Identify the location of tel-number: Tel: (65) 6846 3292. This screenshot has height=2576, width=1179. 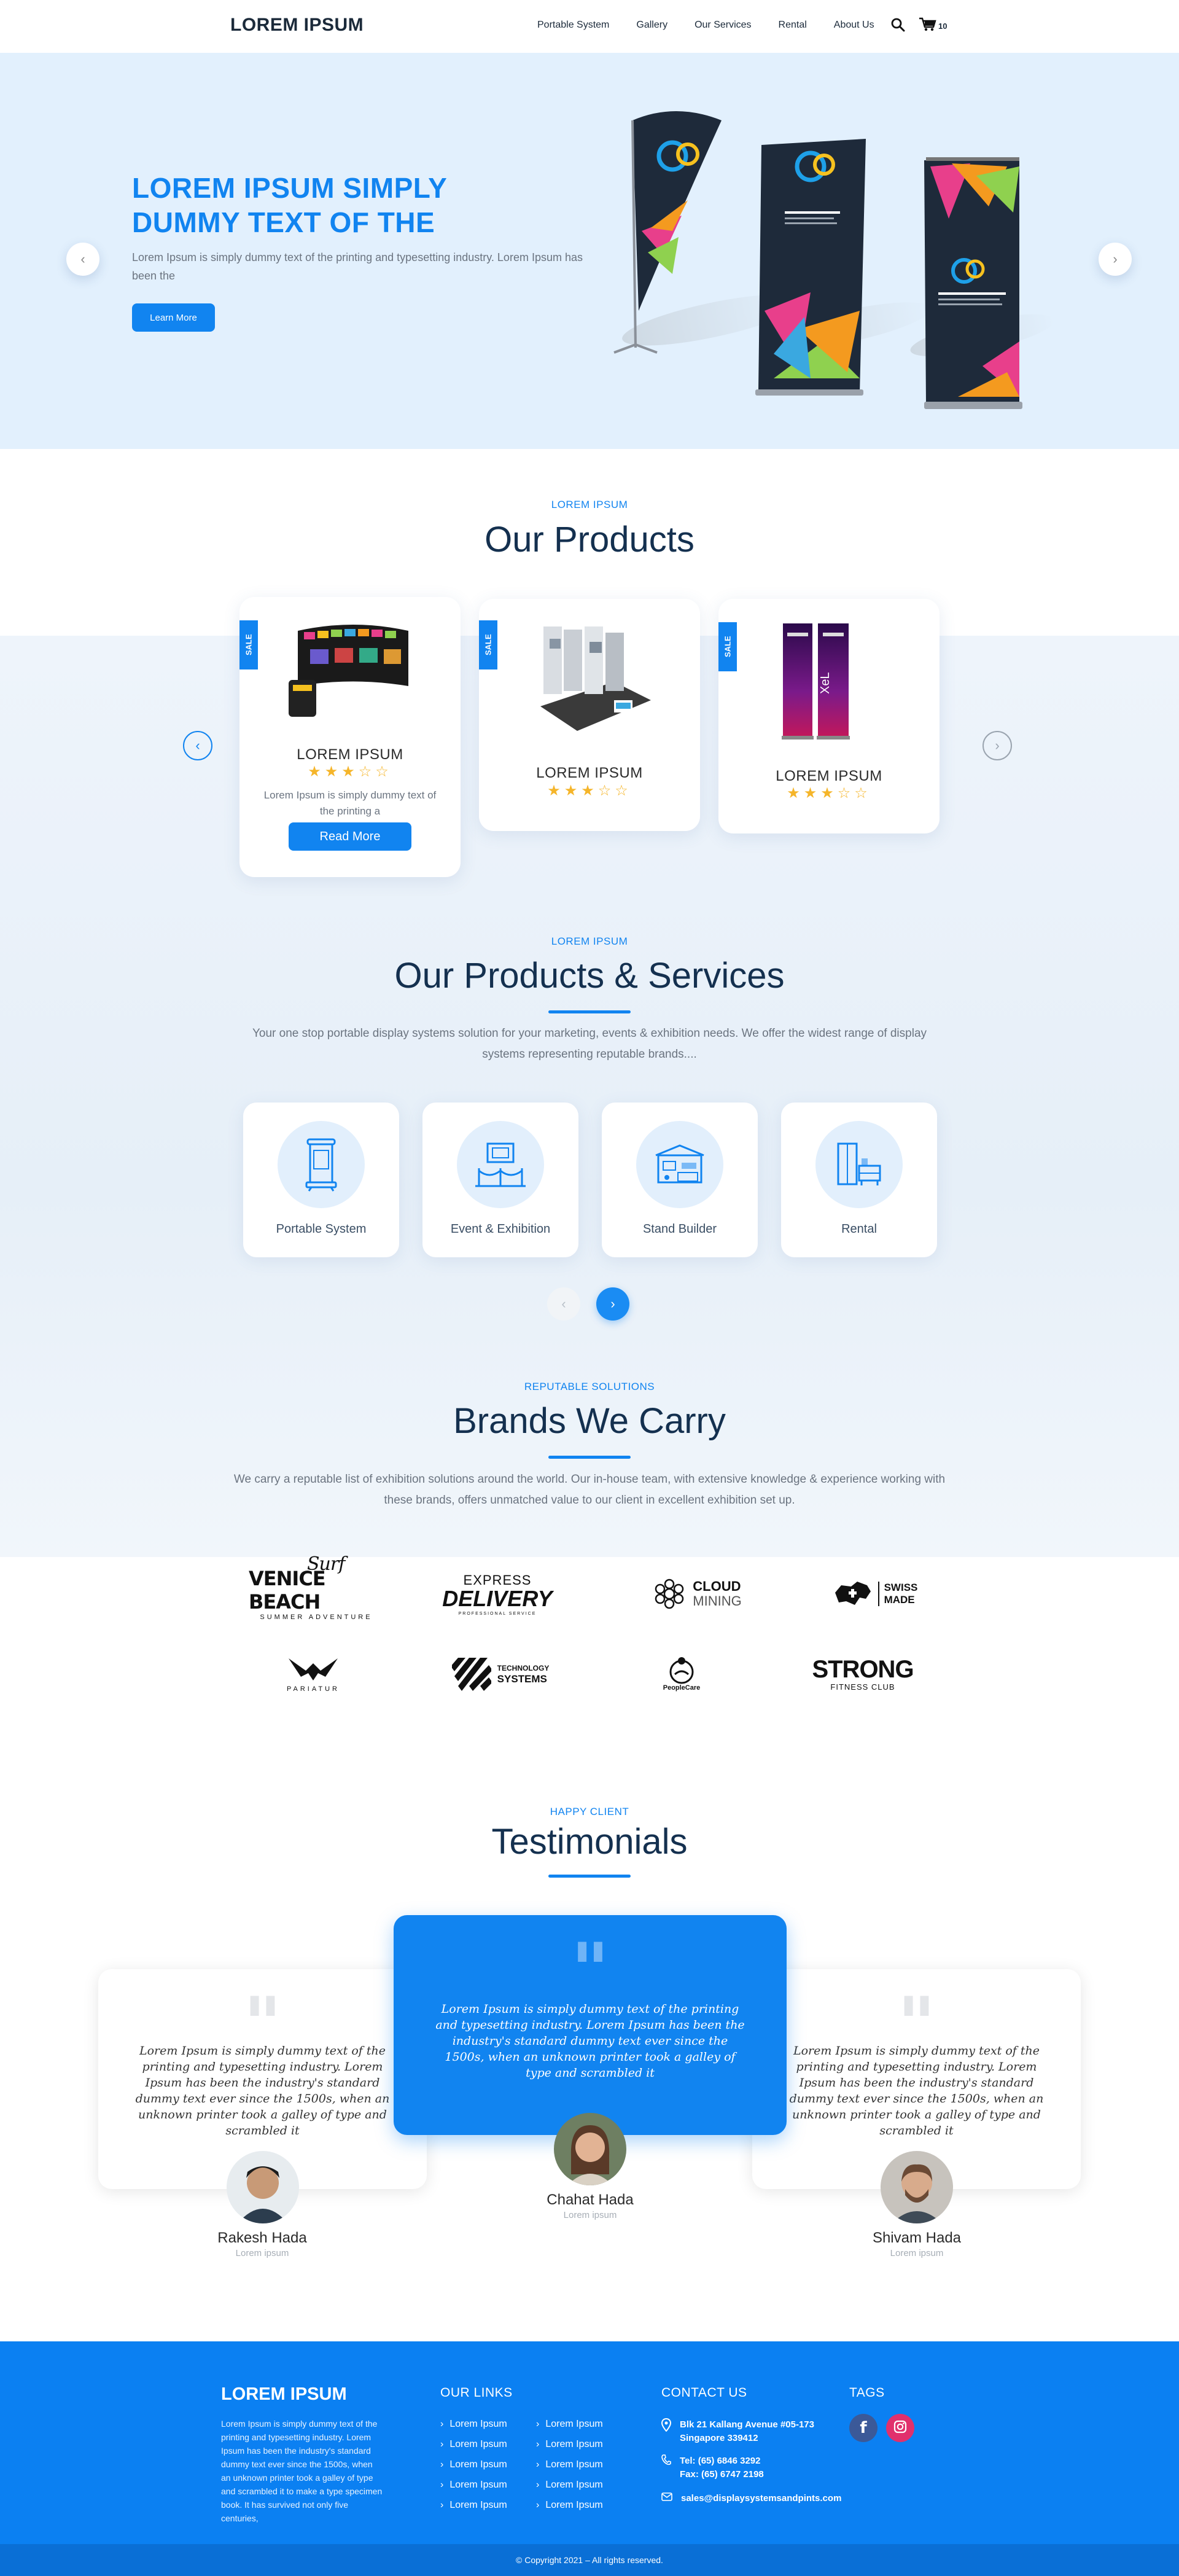
(722, 2461).